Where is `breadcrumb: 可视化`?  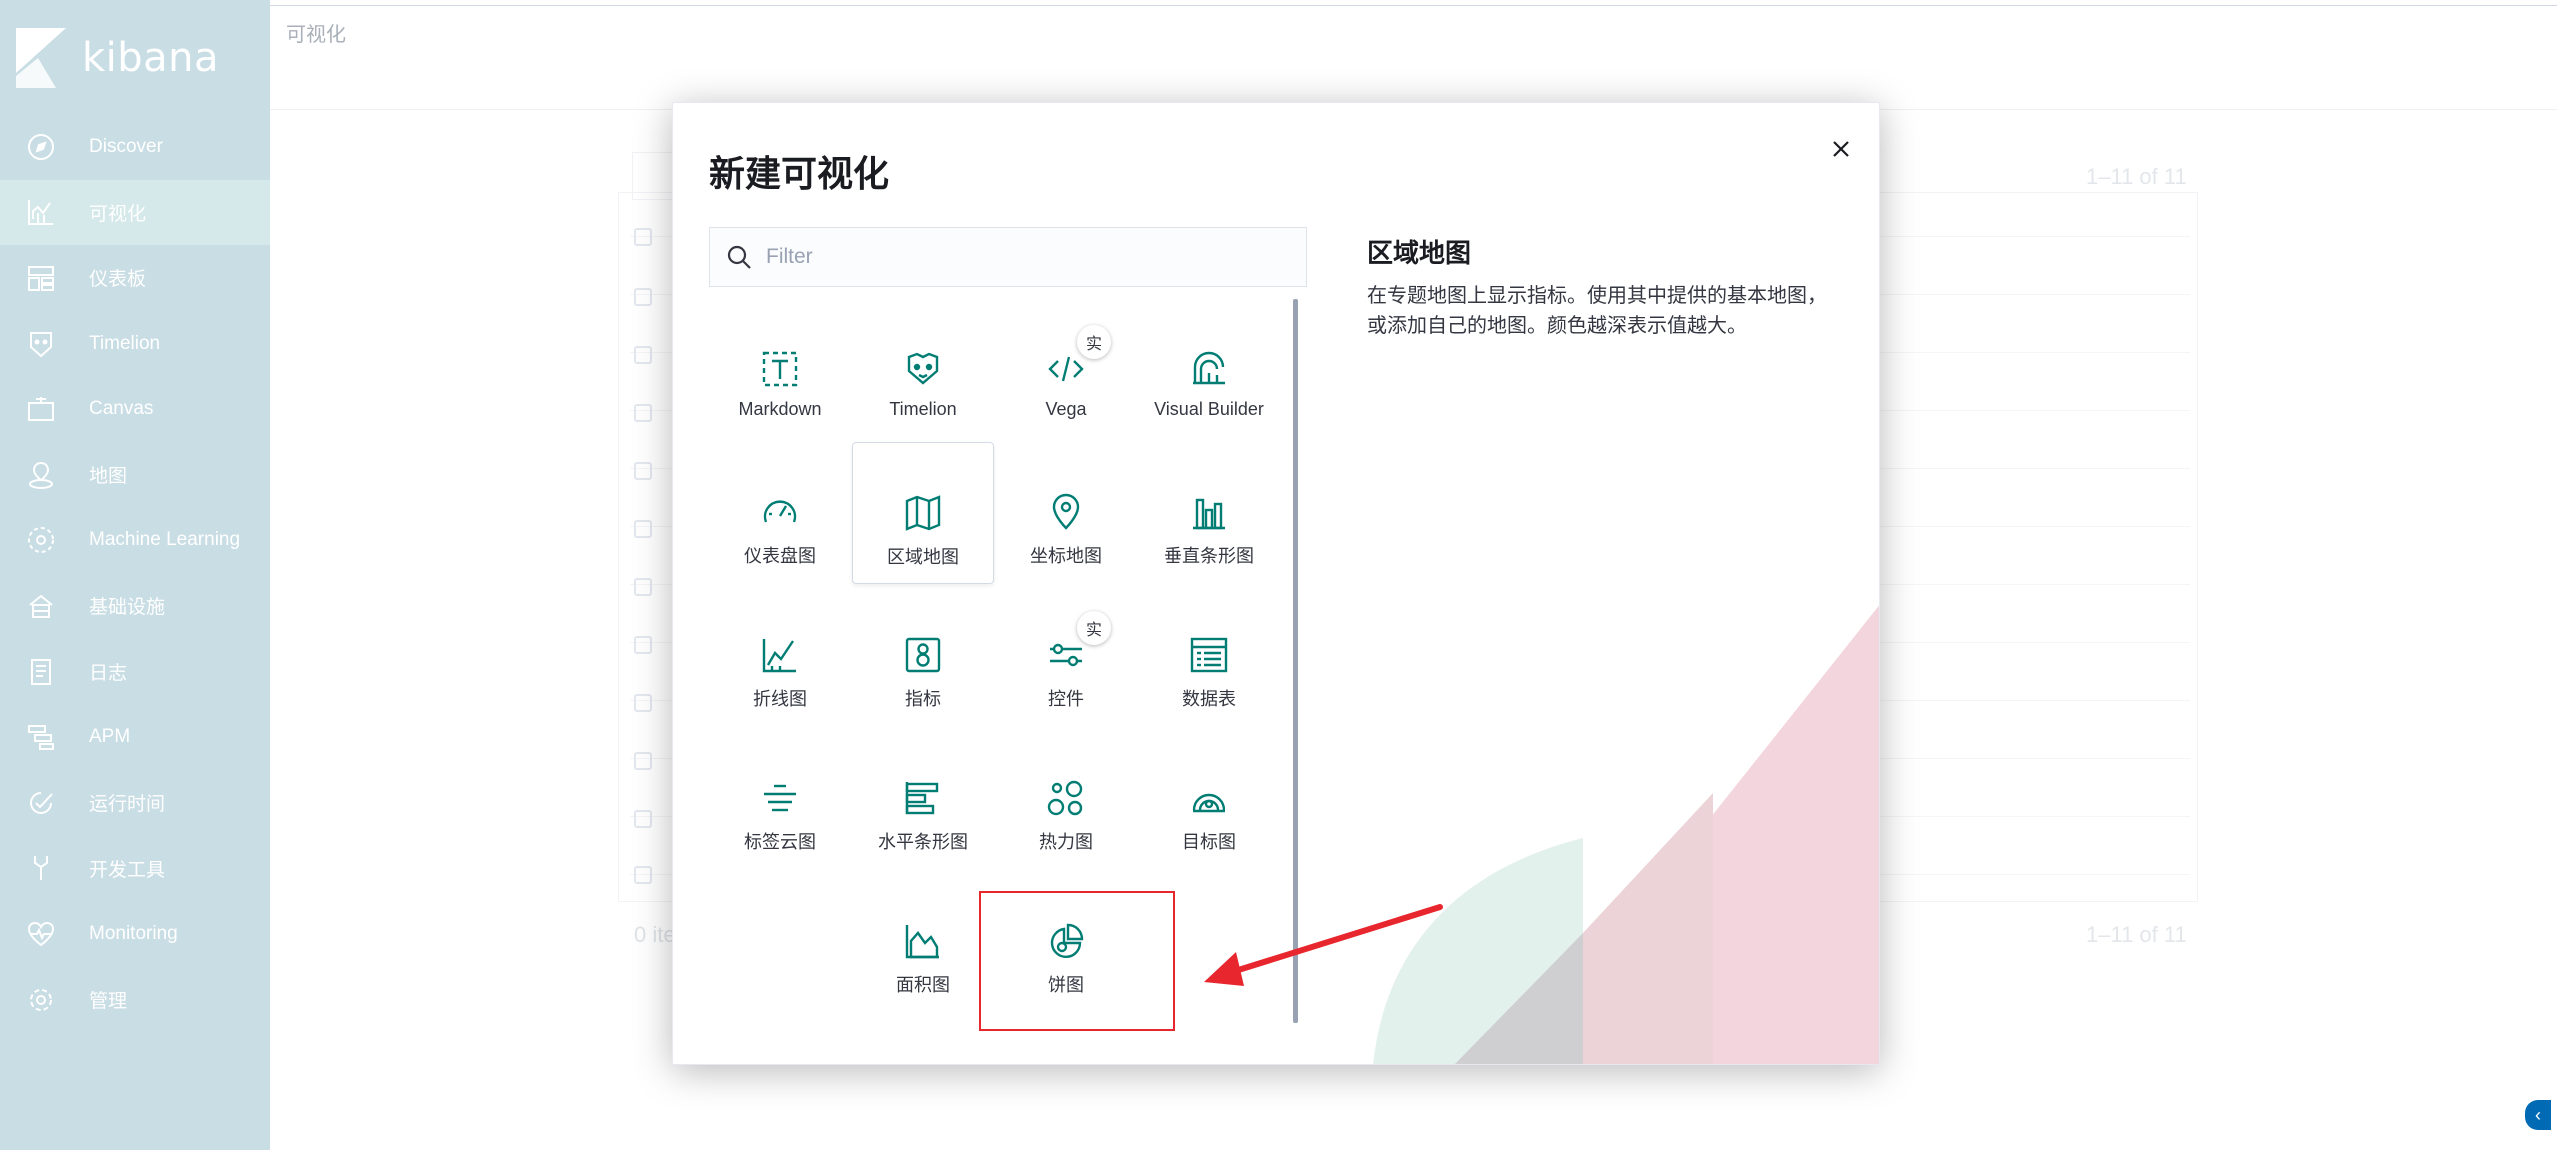 breadcrumb: 可视化 is located at coordinates (316, 32).